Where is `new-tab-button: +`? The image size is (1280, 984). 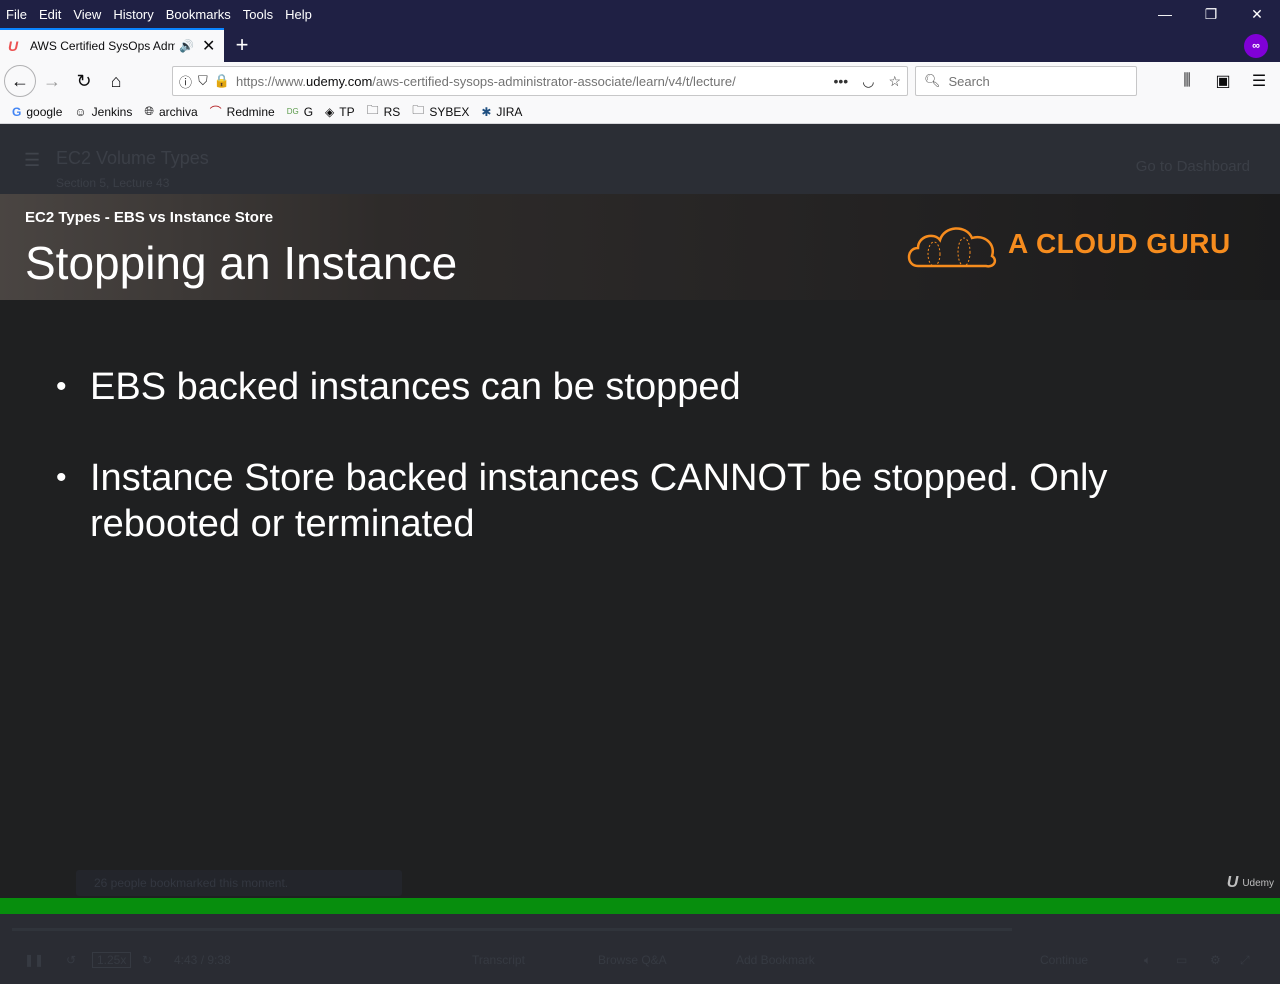
new-tab-button: + is located at coordinates (242, 45).